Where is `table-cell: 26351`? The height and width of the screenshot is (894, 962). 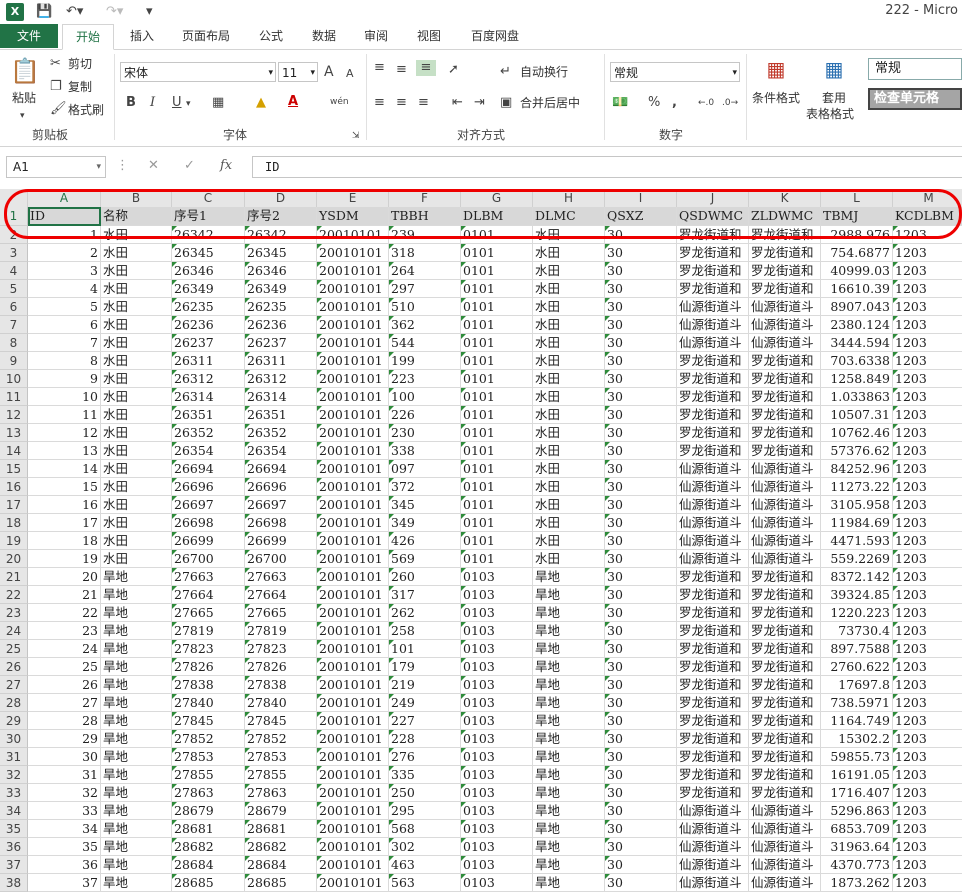
table-cell: 26351 is located at coordinates (281, 415).